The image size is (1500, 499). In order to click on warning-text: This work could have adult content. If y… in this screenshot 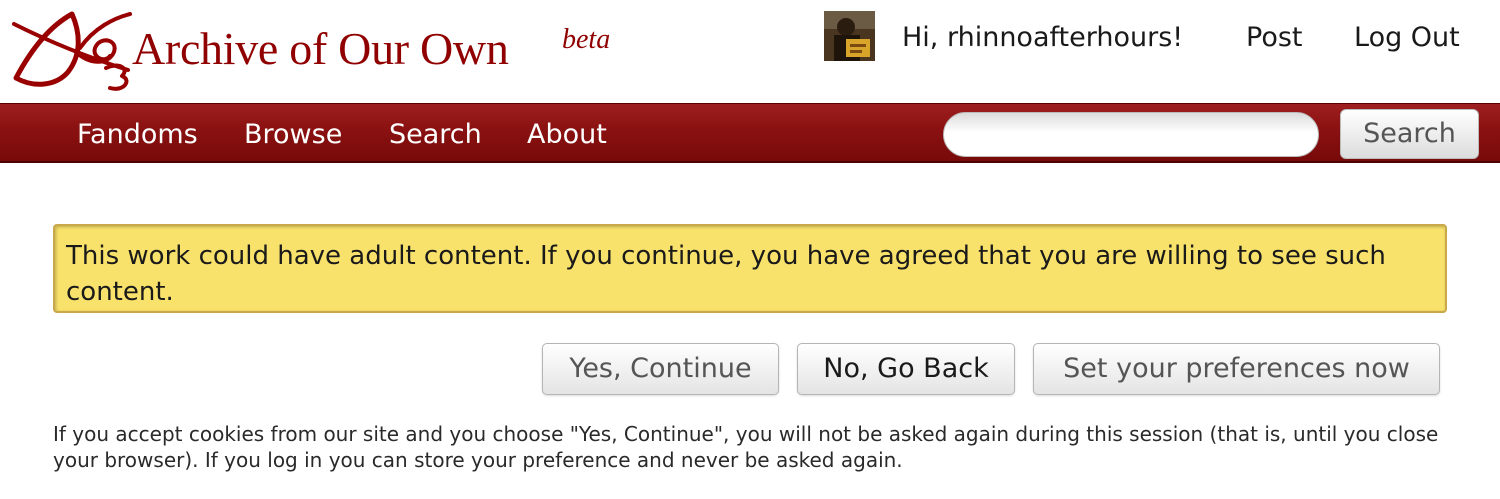, I will do `click(726, 274)`.